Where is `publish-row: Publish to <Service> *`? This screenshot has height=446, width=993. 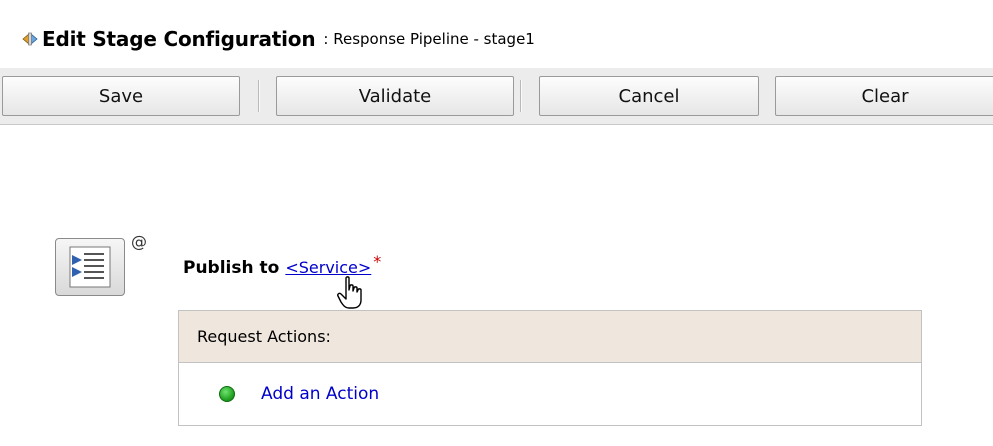 publish-row: Publish to <Service> * is located at coordinates (282, 265).